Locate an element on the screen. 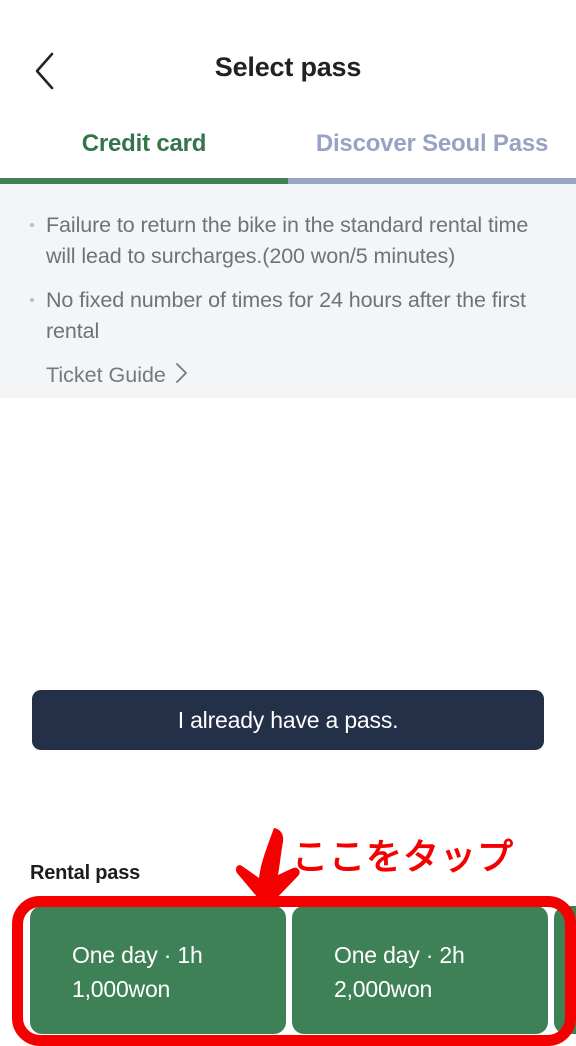  app-header: Select pass is located at coordinates (288, 55).